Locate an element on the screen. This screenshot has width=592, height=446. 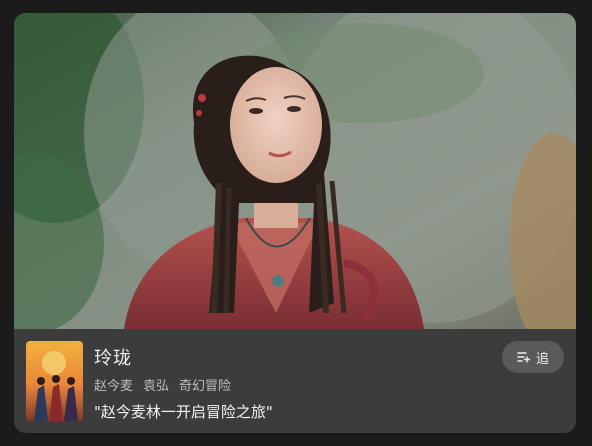
show-title: 玲珑 is located at coordinates (113, 357).